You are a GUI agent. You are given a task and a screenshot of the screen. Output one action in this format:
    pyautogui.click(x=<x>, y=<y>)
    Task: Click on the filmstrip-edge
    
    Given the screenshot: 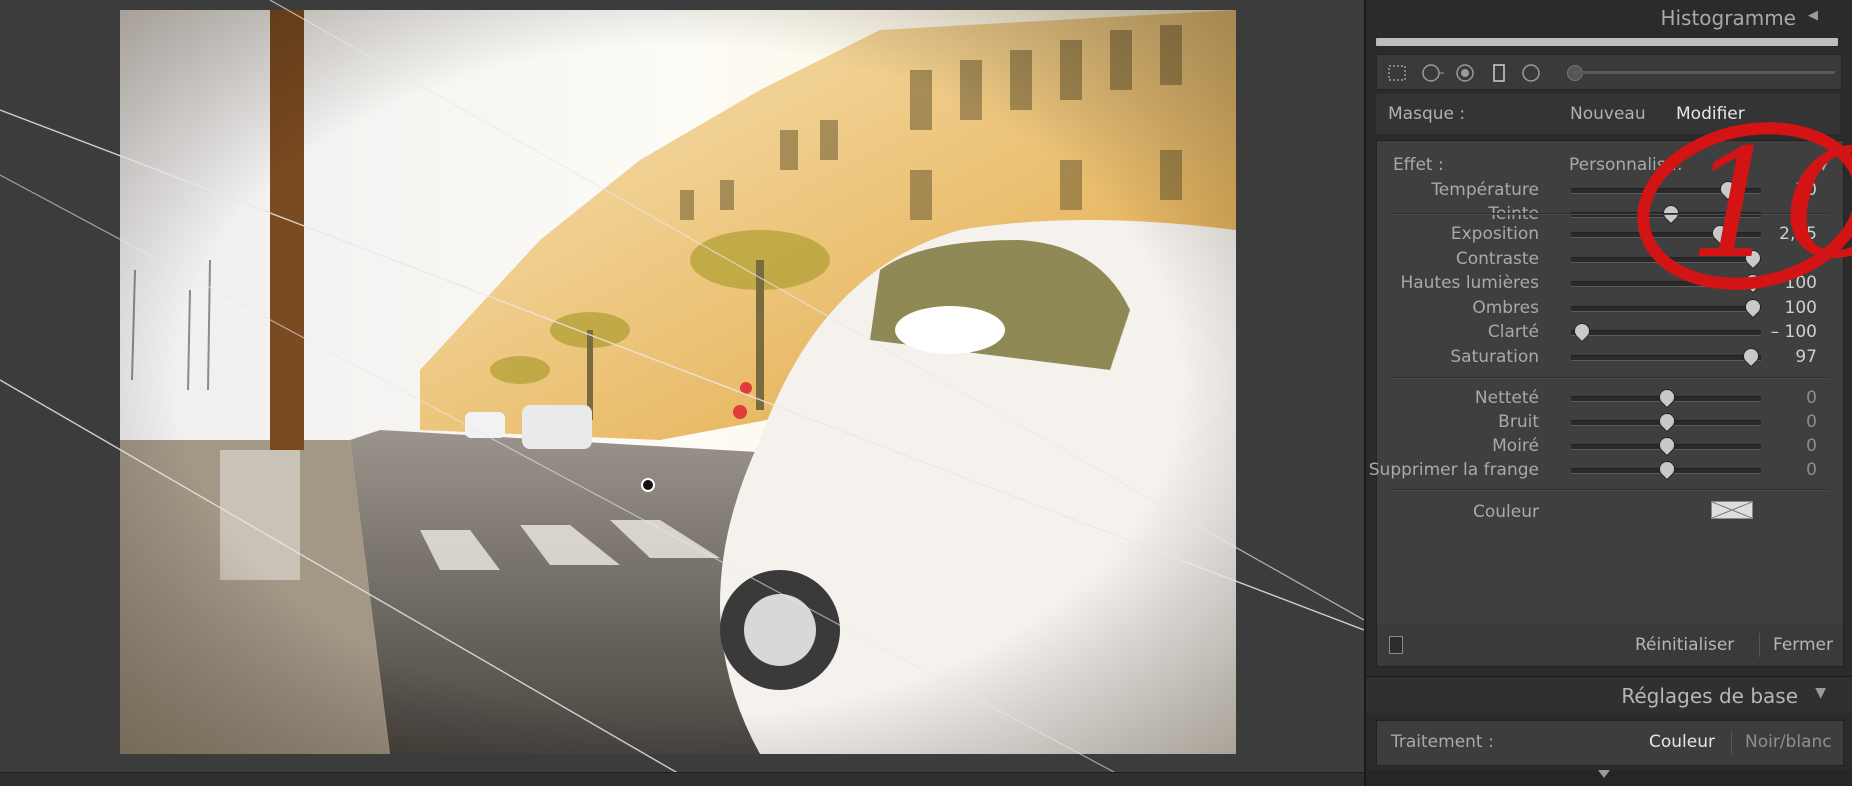 What is the action you would take?
    pyautogui.click(x=682, y=779)
    